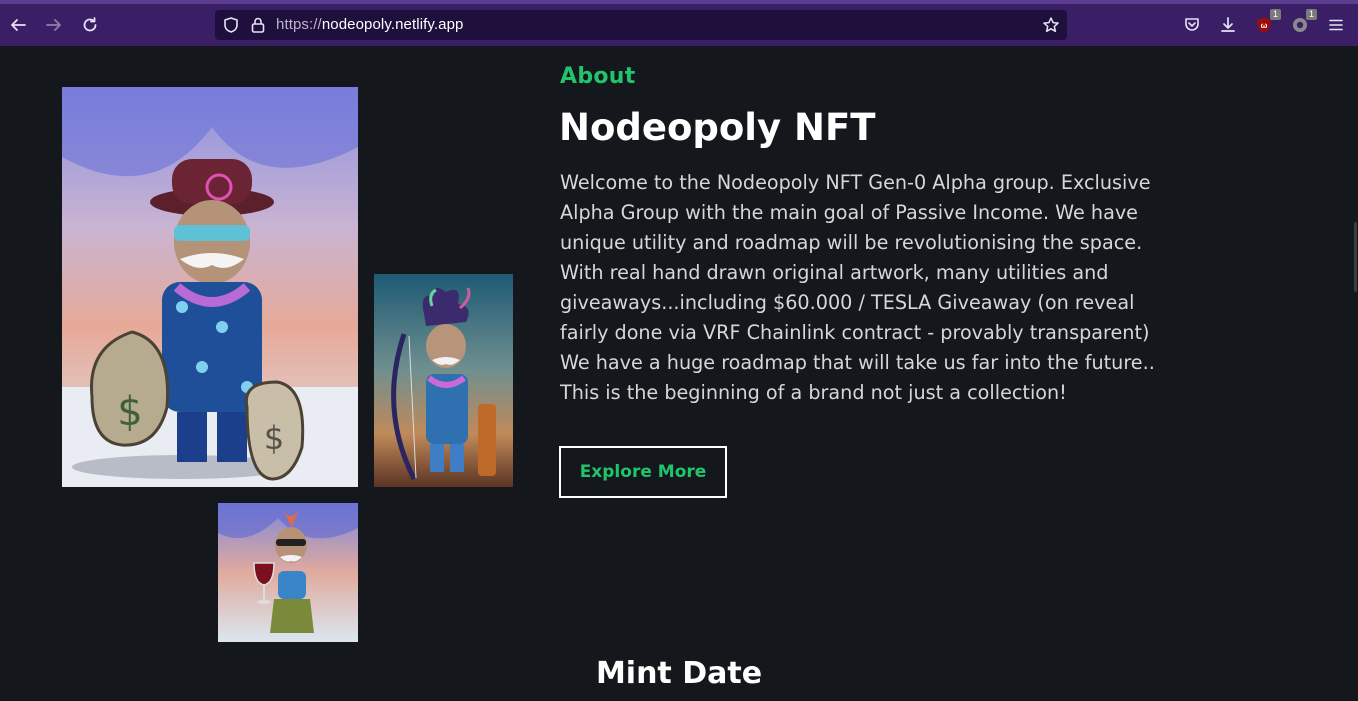  I want to click on page-title: Nodeopoly NFT, so click(717, 127).